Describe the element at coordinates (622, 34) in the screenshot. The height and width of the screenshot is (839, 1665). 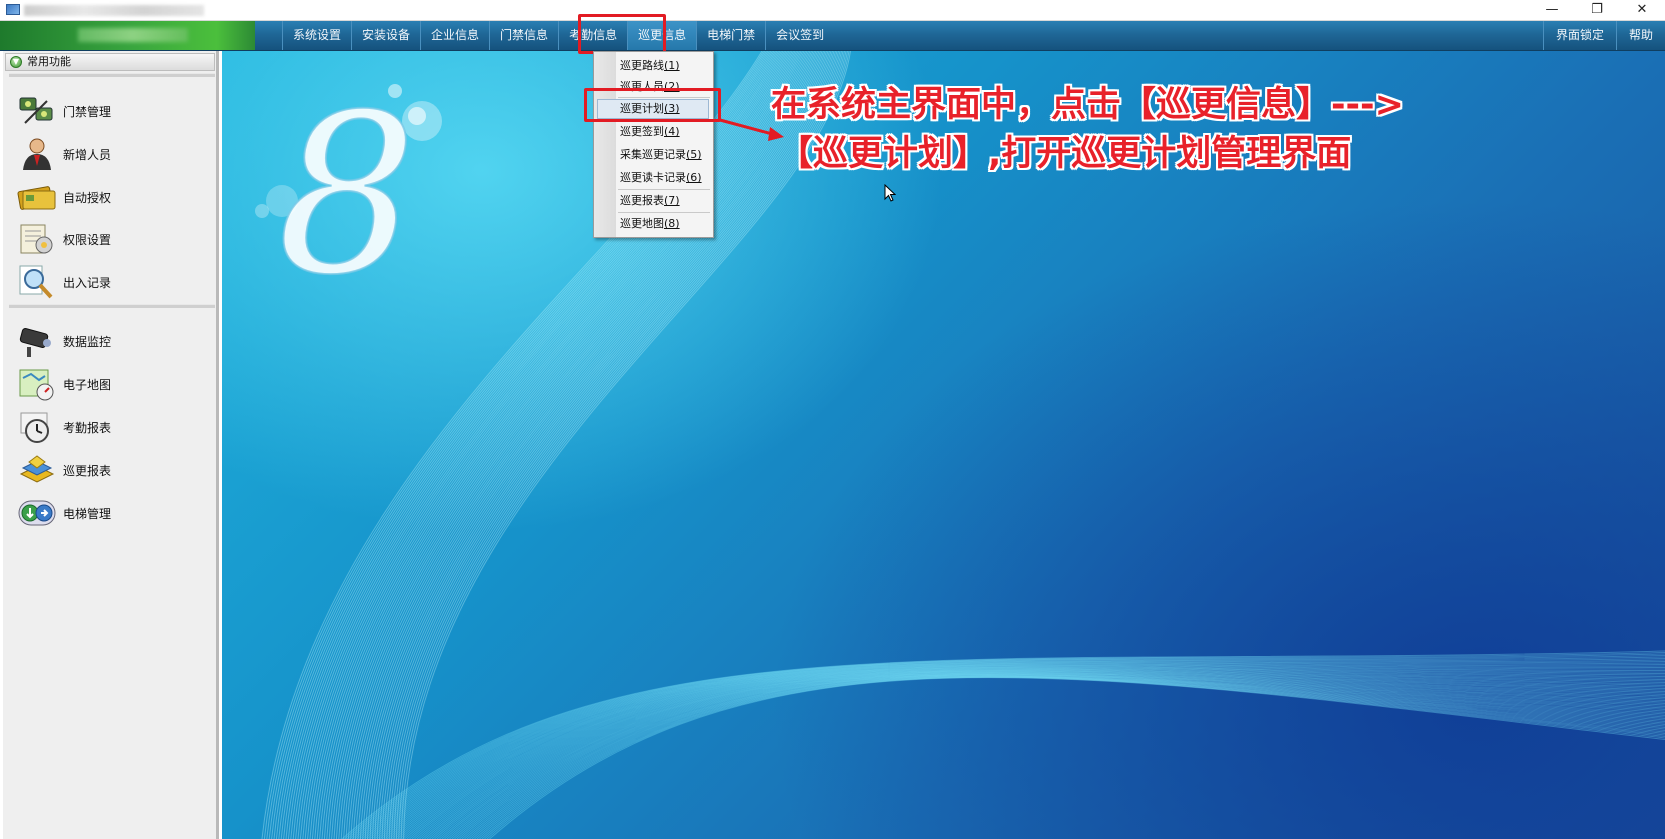
I see `highlight-patrol-menu` at that location.